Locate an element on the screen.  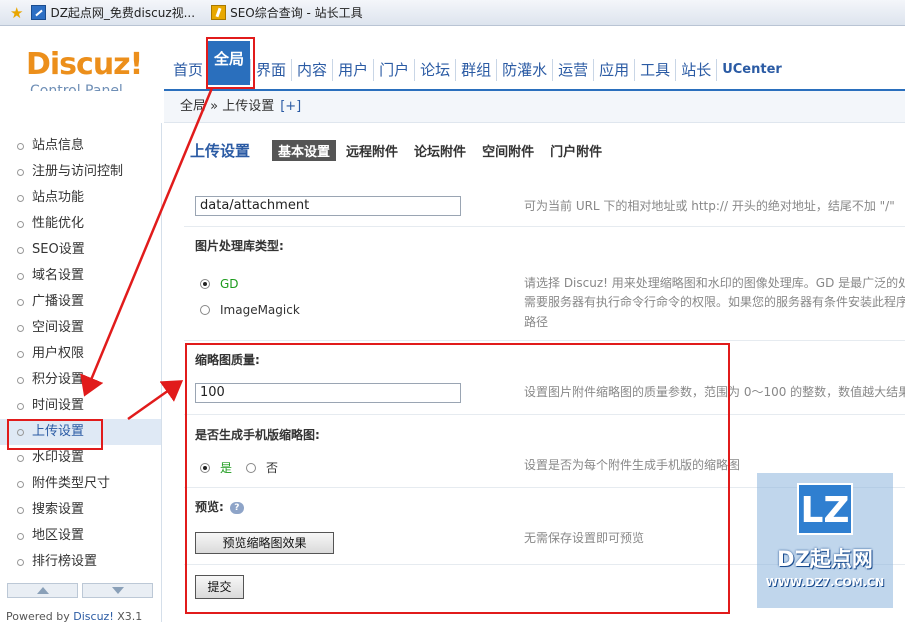
image-lib-tip-1: 请选择 Discuz! 用来处理缩略图和水印的图像处理库。GD 是最广泛的处 is located at coordinates (714, 283).